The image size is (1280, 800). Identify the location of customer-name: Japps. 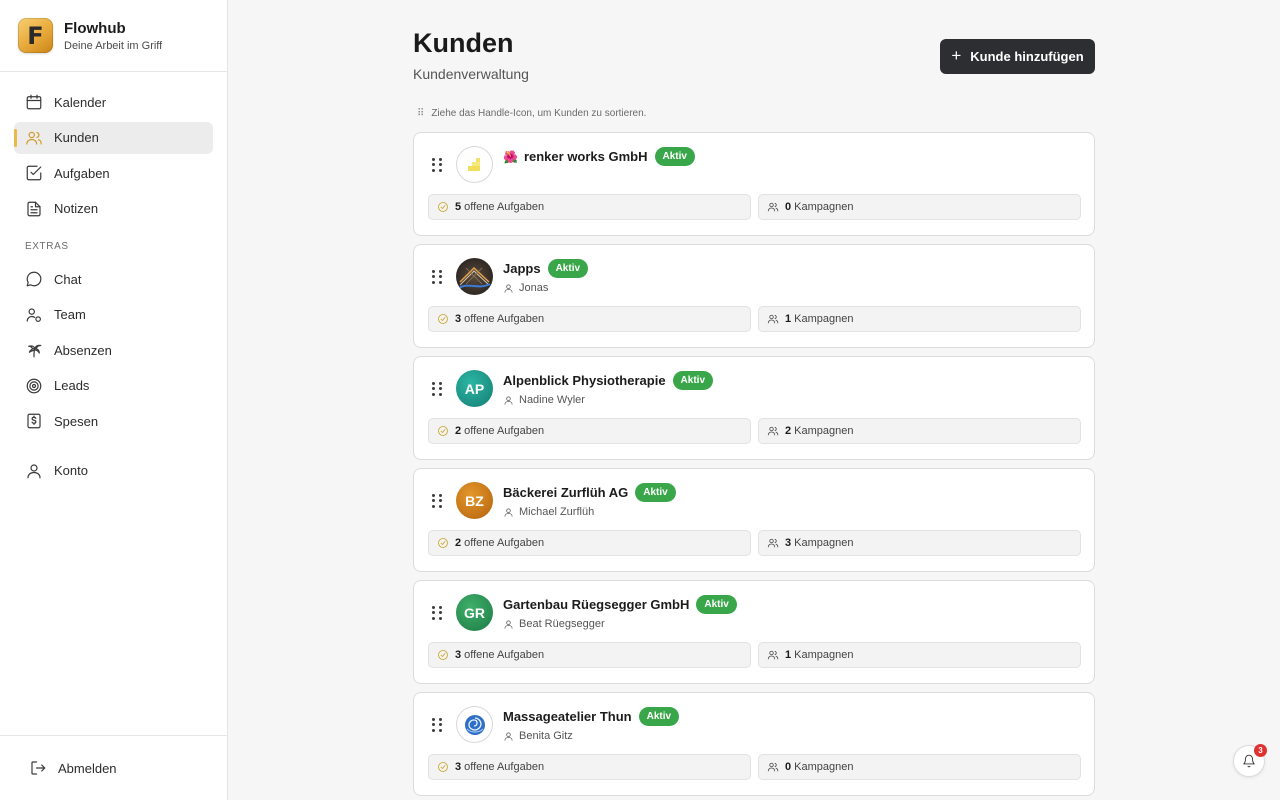
(522, 268).